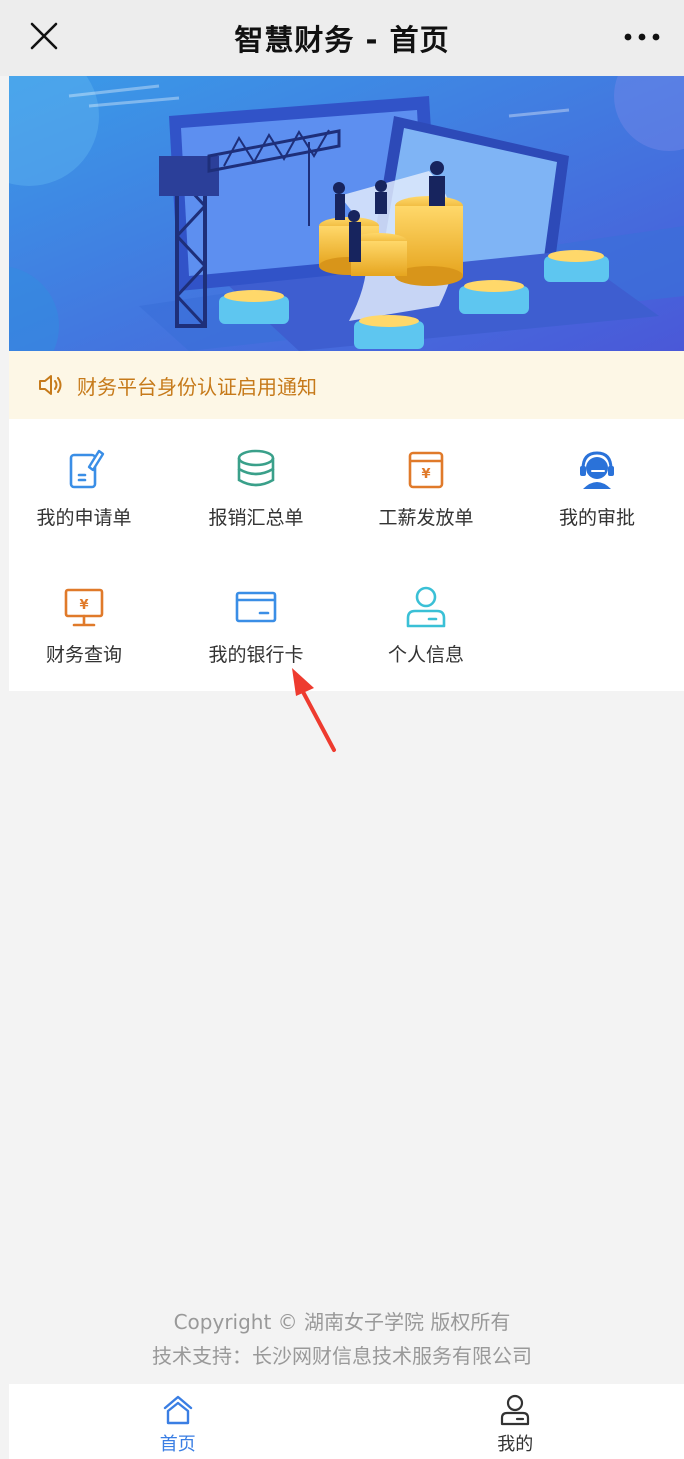 The height and width of the screenshot is (1459, 684). Describe the element at coordinates (426, 497) in the screenshot. I see `menu-item-salary-payment: ¥ 工薪发放单` at that location.